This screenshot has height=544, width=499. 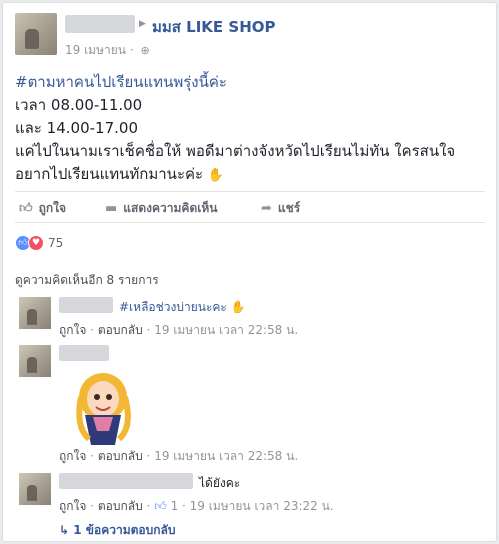 I want to click on commenter-1-name-redacted, so click(x=86, y=305).